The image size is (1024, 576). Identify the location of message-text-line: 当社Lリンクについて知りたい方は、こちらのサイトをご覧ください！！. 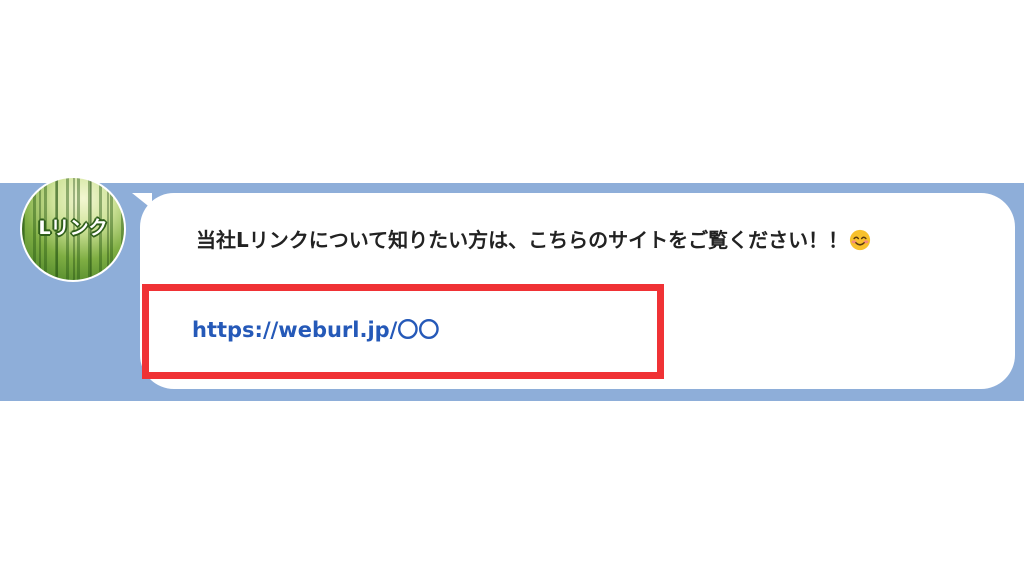
(533, 240).